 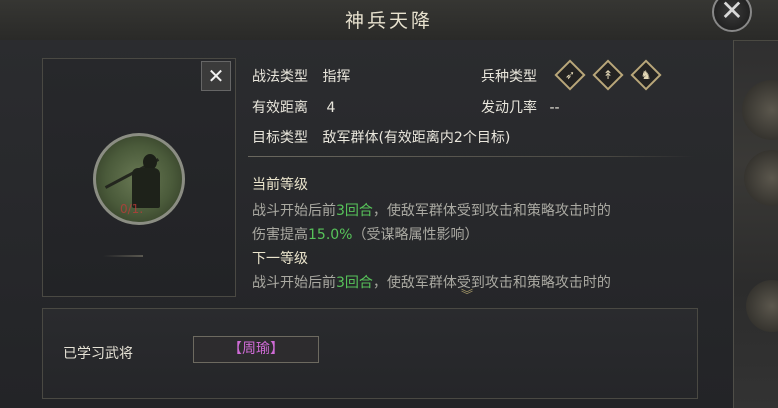 I want to click on next-level-desc-line1: 战斗开始后前3回合，使敌军群体受到攻击和策略攻击时的, so click(x=431, y=282).